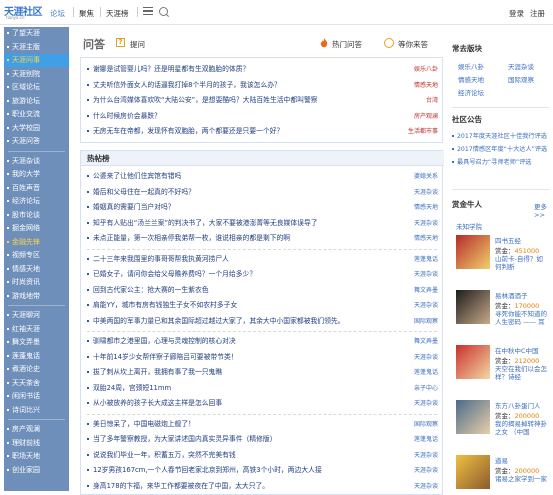 This screenshot has height=495, width=553. What do you see at coordinates (36, 101) in the screenshot?
I see `sidebar-item: 旅游论坛` at bounding box center [36, 101].